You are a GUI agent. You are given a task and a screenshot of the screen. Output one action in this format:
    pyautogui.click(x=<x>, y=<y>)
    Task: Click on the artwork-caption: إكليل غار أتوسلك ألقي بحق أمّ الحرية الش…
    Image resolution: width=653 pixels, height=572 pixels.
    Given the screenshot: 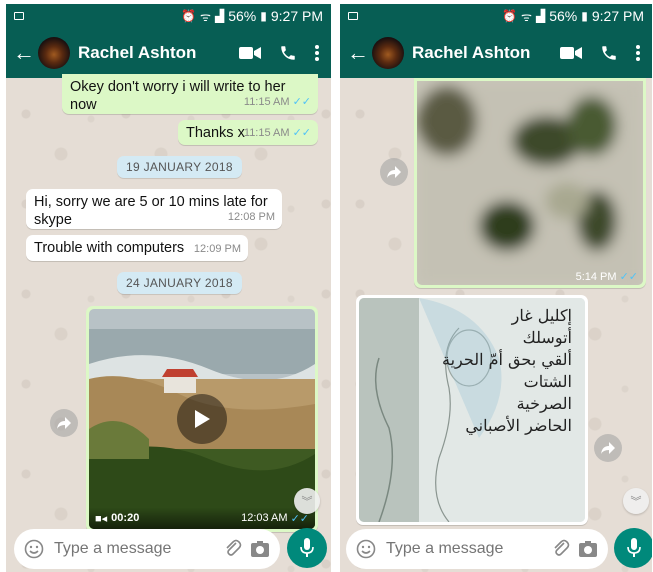 What is the action you would take?
    pyautogui.click(x=502, y=371)
    